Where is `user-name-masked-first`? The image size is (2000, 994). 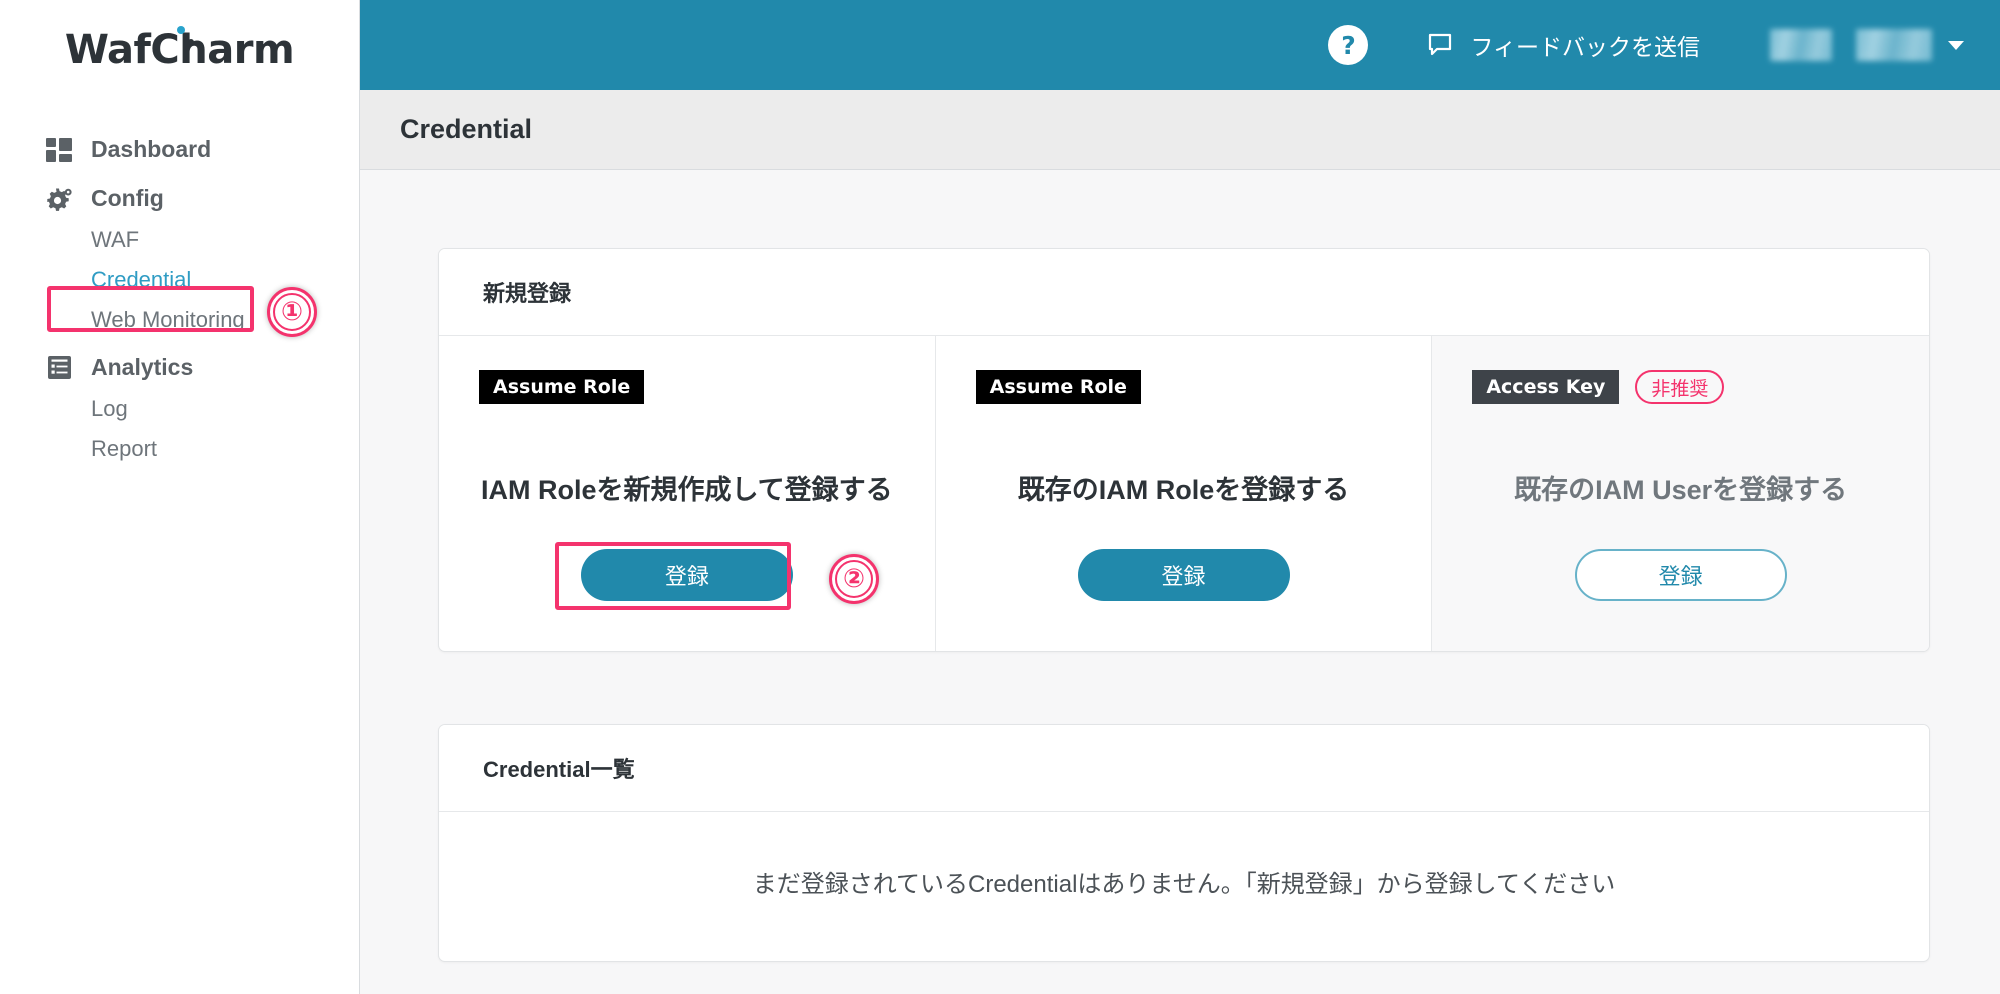 user-name-masked-first is located at coordinates (1801, 45).